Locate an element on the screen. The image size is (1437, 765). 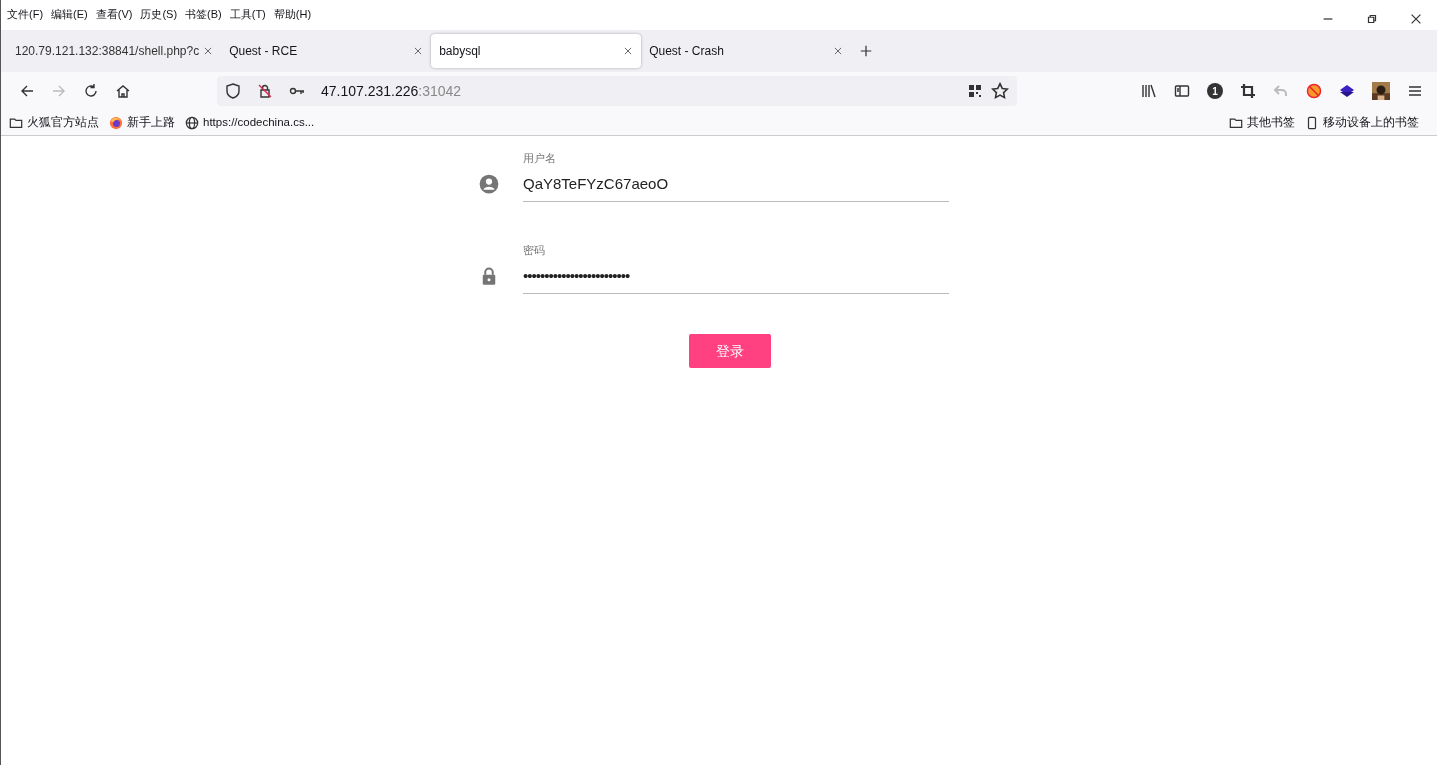
bookmark-folder: 移动设备上的书签 is located at coordinates (1362, 122).